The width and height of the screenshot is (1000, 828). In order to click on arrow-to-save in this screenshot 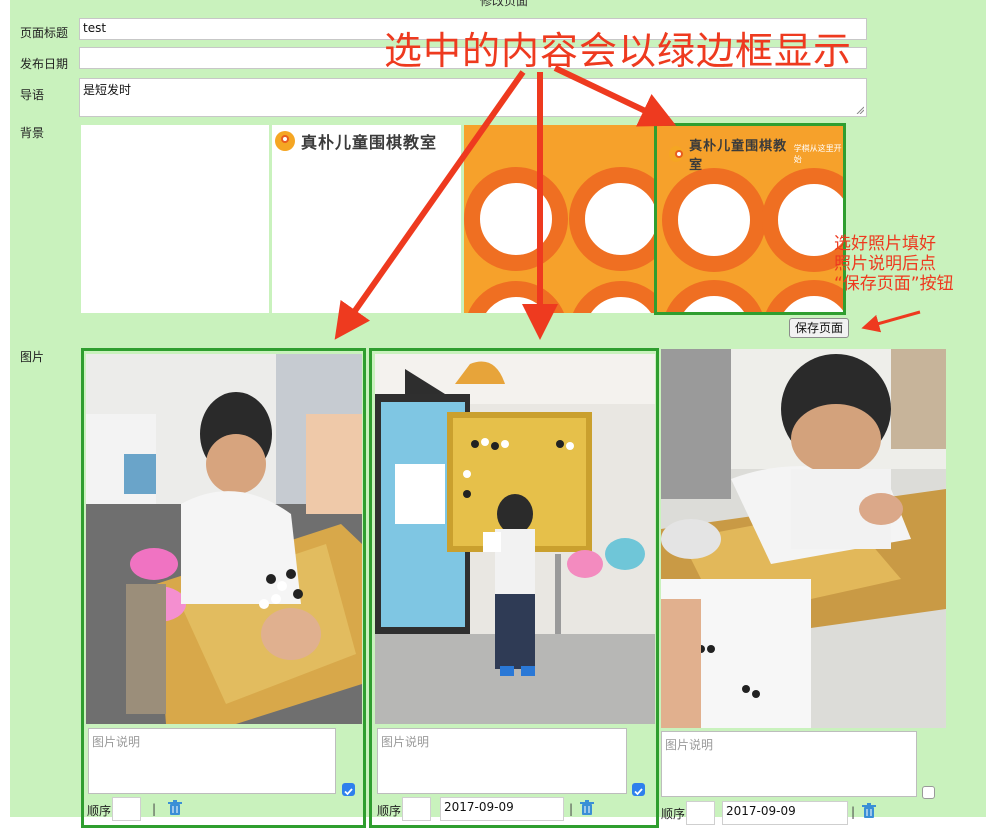, I will do `click(891, 321)`.